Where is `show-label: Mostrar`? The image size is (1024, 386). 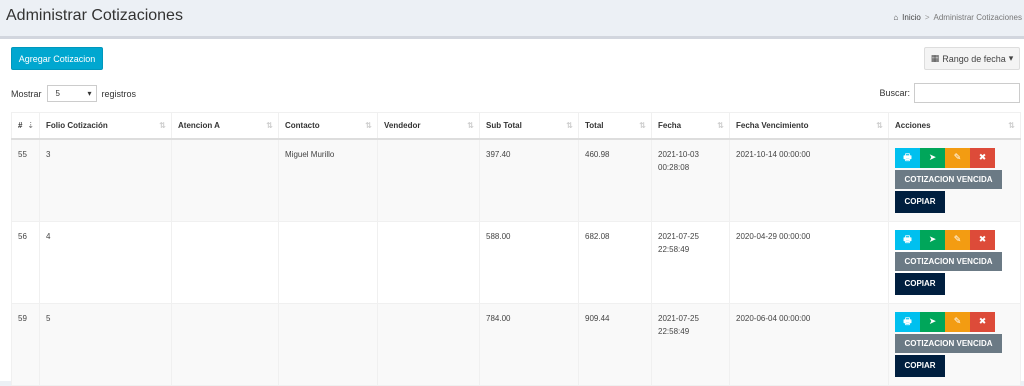 show-label: Mostrar is located at coordinates (26, 93).